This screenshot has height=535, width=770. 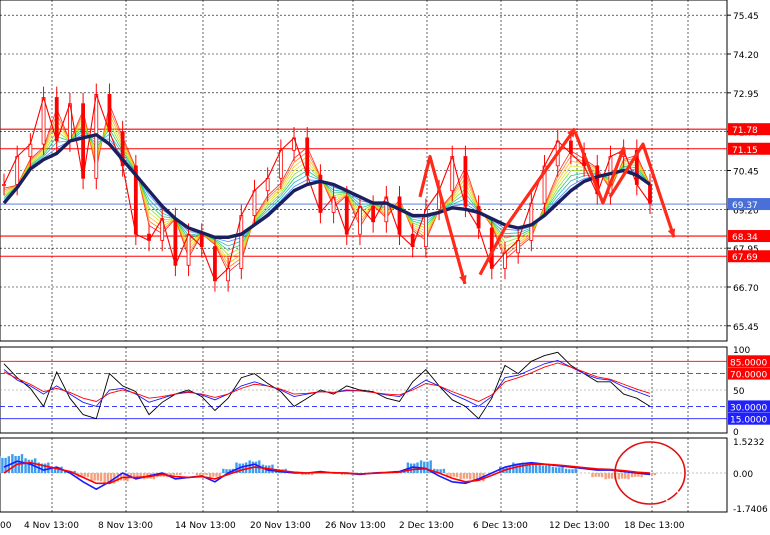 I want to click on macd-tick-label: 1.5232, so click(x=749, y=443).